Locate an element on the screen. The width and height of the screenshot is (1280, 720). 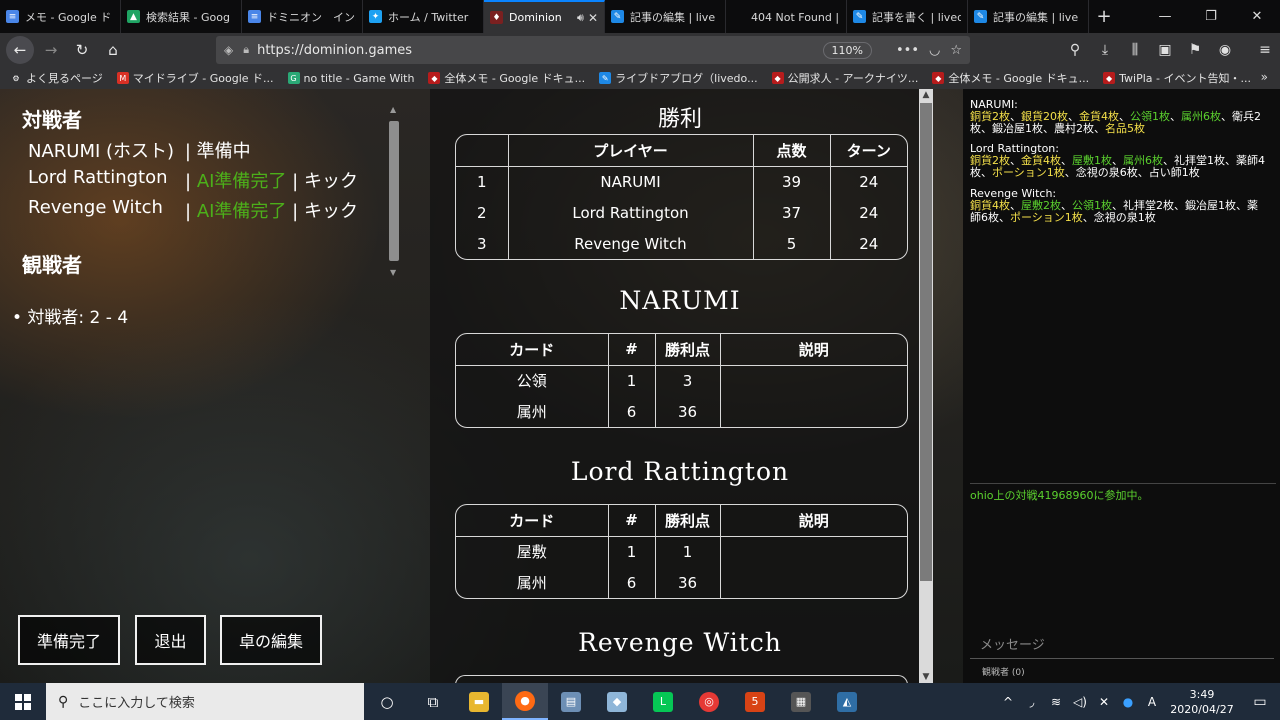
tab-favicon-icon: ✎ is located at coordinates (980, 16).